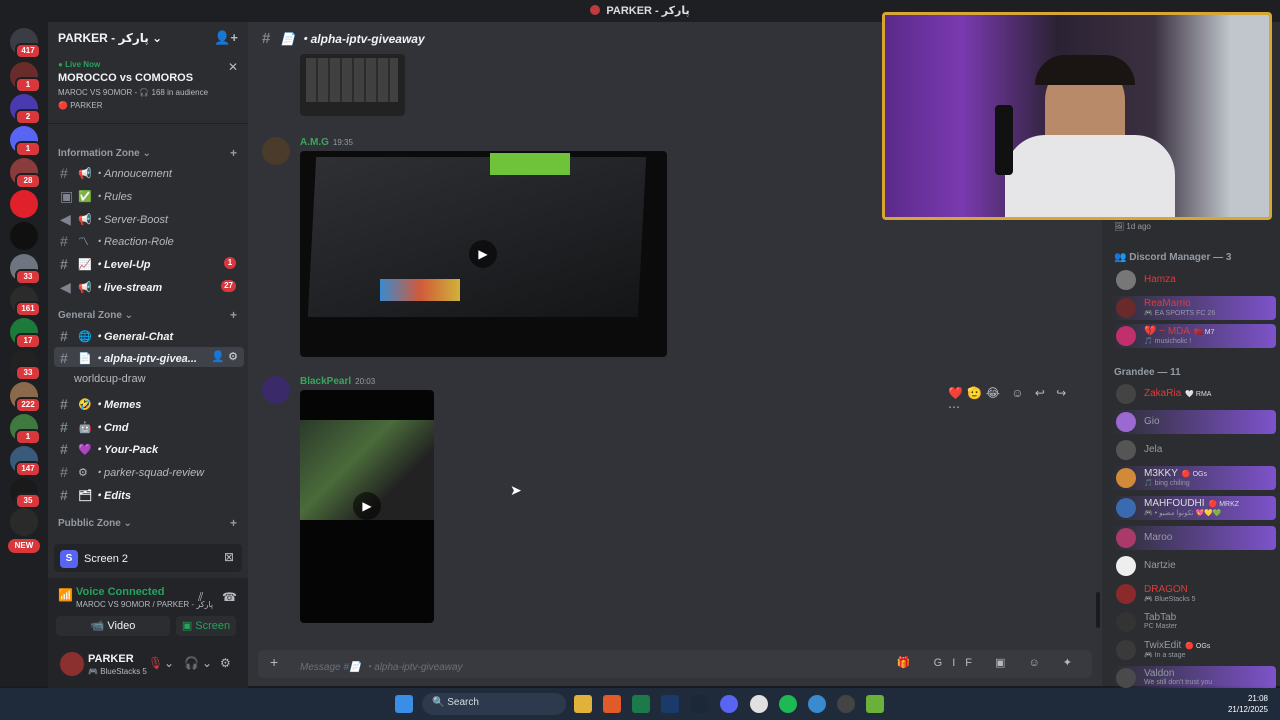 The image size is (1280, 720). Describe the element at coordinates (191, 663) in the screenshot. I see `headphones-icon: 🎧` at that location.